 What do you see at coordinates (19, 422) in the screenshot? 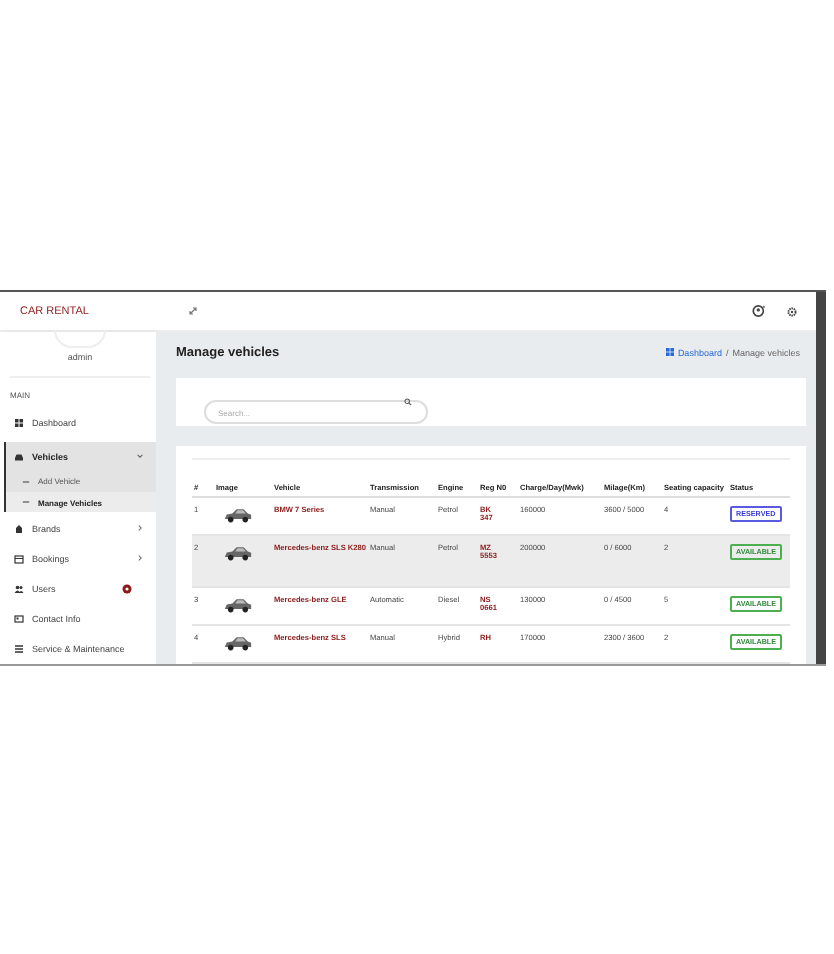
I see `dashboard-icon` at bounding box center [19, 422].